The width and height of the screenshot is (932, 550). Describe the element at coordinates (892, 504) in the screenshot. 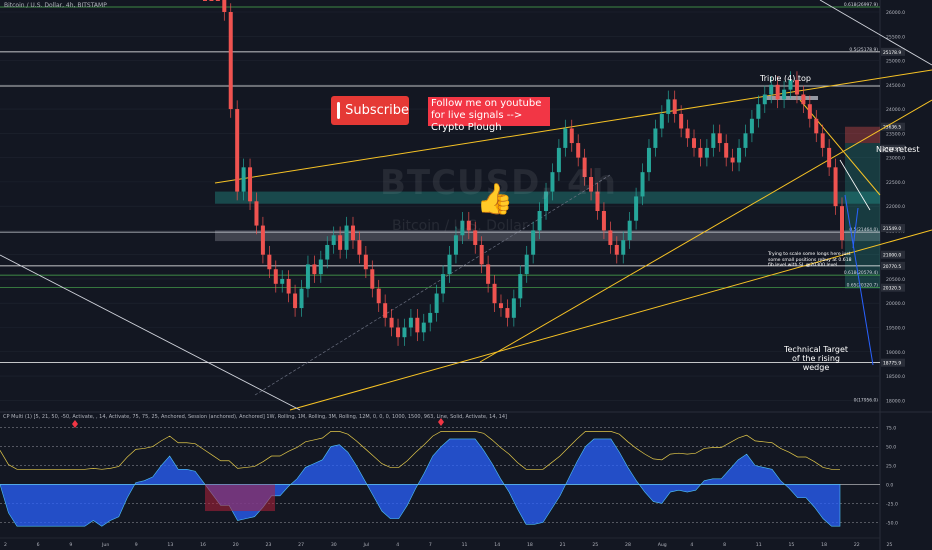

I see `osc-level-label: -25.0` at that location.